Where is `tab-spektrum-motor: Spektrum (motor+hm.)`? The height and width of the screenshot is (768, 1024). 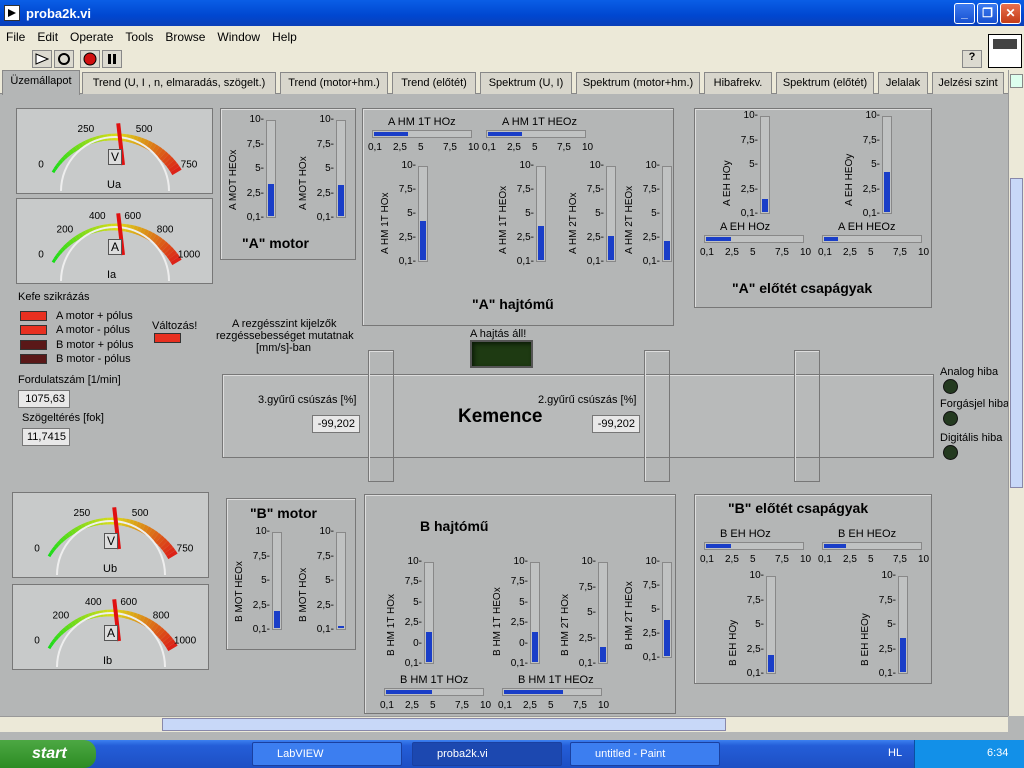 tab-spektrum-motor: Spektrum (motor+hm.) is located at coordinates (638, 83).